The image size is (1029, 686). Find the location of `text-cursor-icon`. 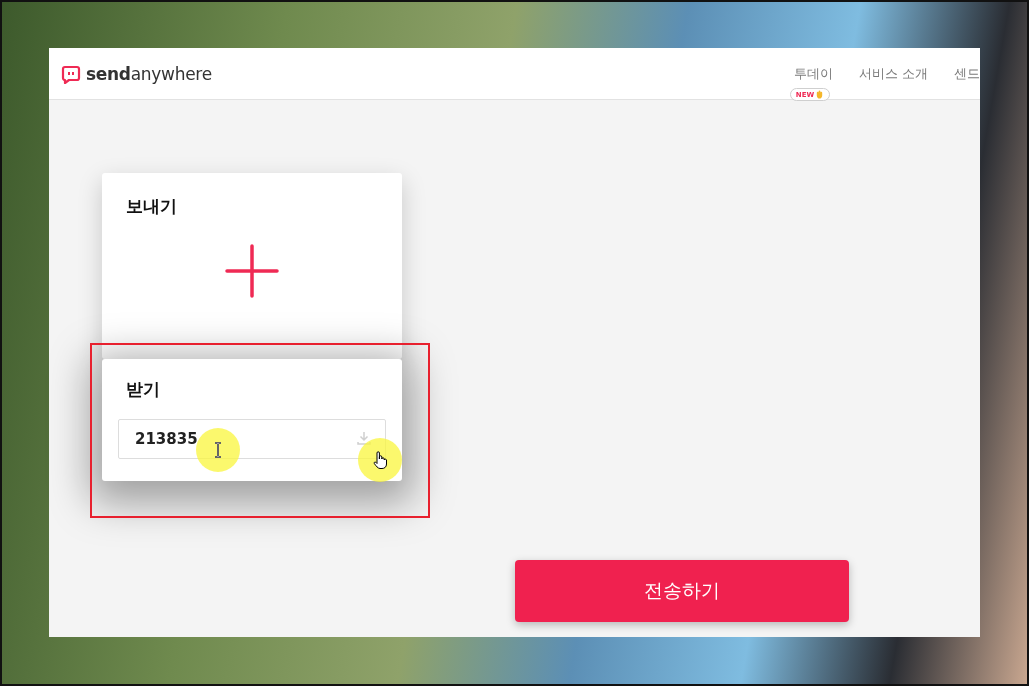

text-cursor-icon is located at coordinates (218, 450).